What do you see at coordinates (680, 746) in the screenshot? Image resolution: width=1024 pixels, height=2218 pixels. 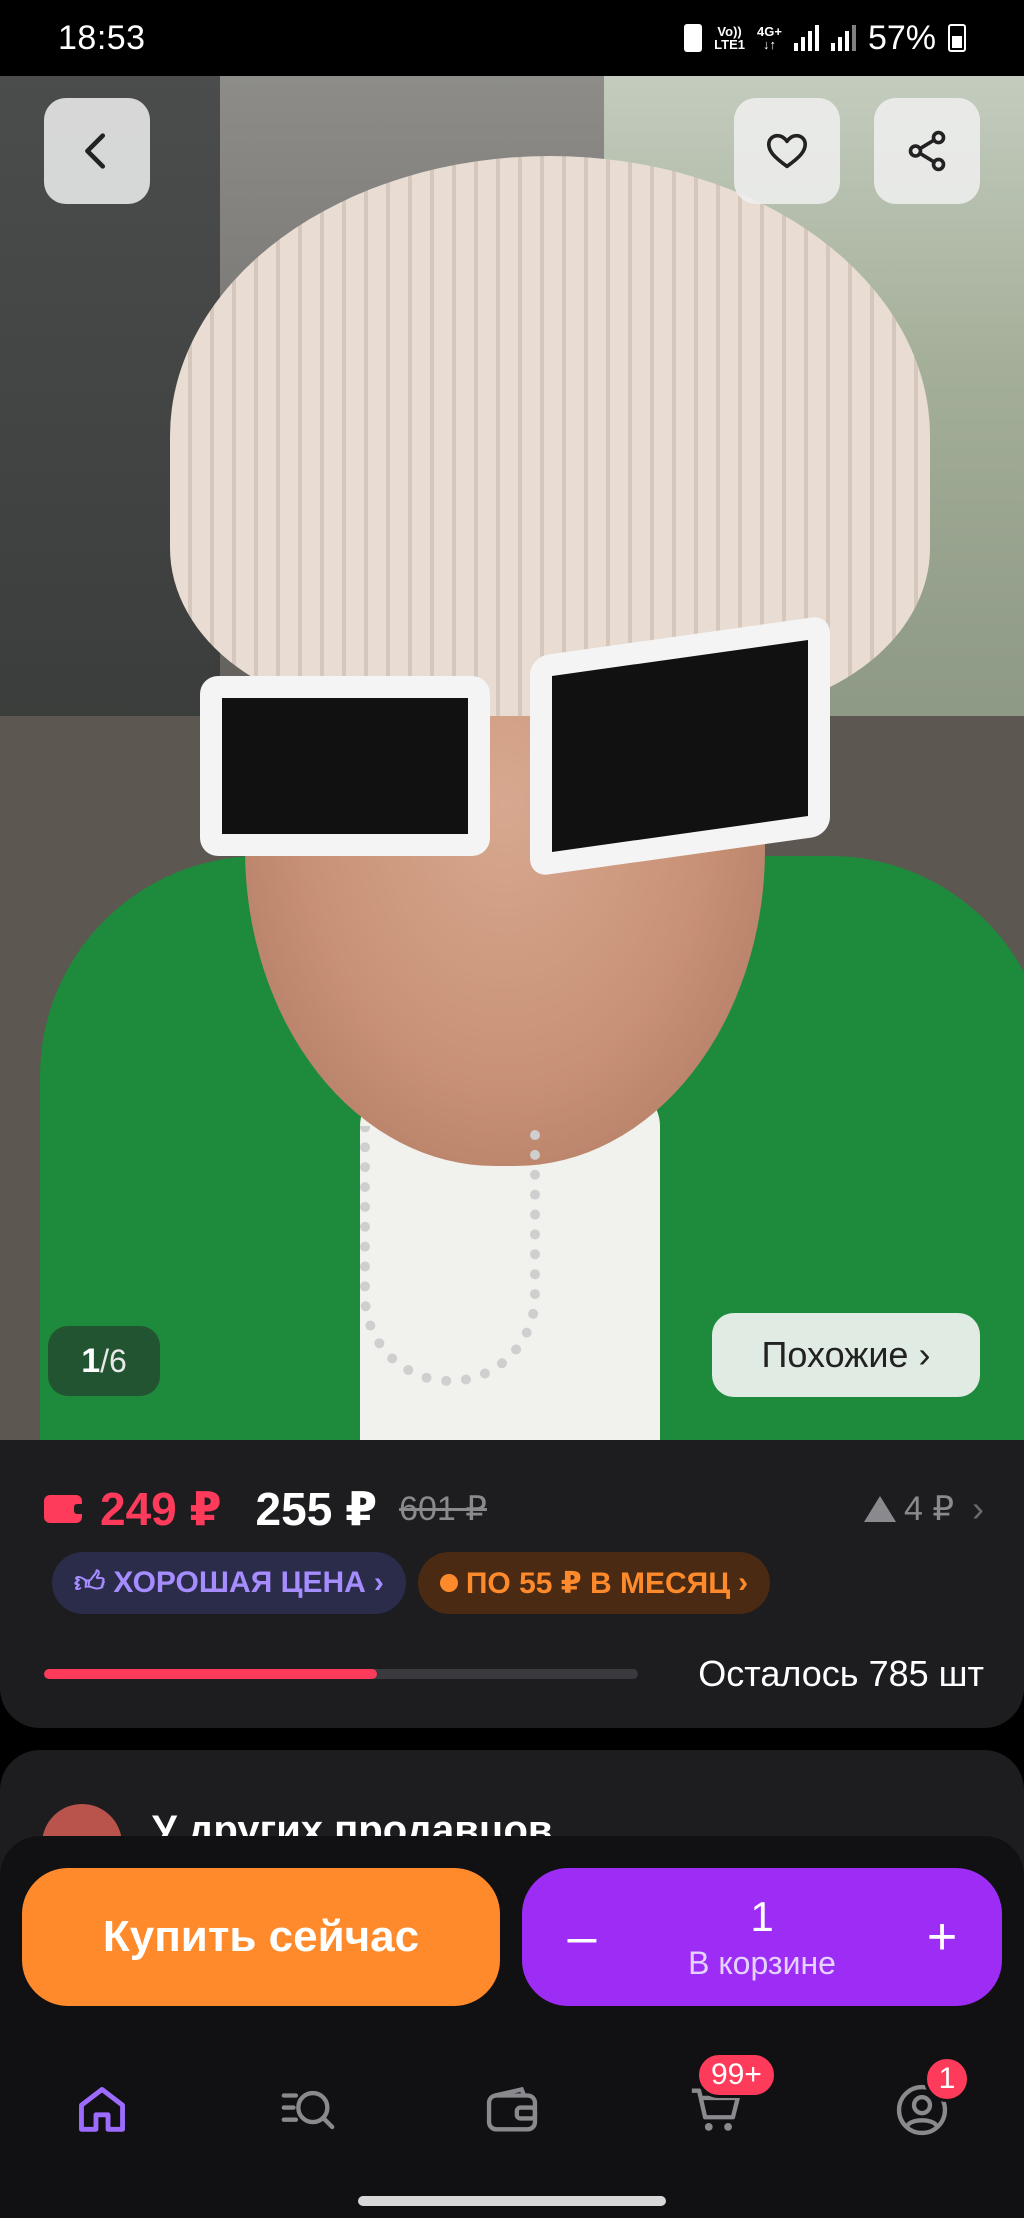 I see `image-lens-right` at bounding box center [680, 746].